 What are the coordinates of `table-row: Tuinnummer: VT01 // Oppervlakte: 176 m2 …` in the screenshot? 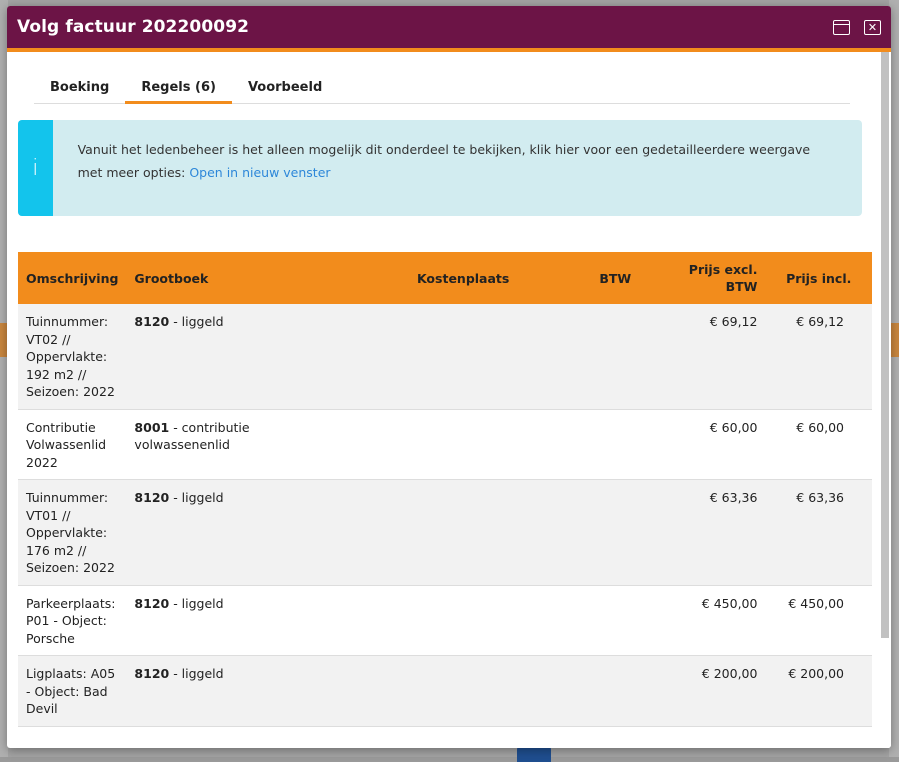 It's located at (445, 532).